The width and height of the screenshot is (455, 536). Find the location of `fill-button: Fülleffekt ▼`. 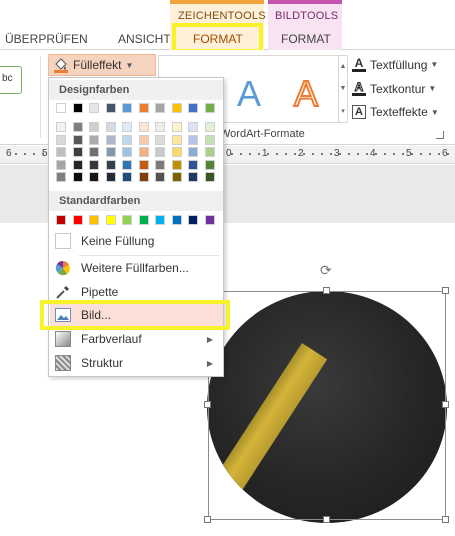

fill-button: Fülleffekt ▼ is located at coordinates (102, 65).